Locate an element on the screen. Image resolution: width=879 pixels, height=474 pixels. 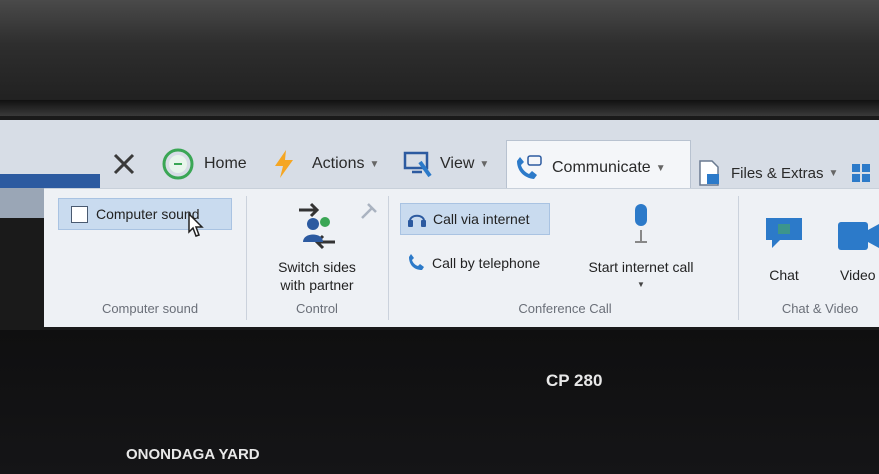
close-icon is located at coordinates (124, 164).